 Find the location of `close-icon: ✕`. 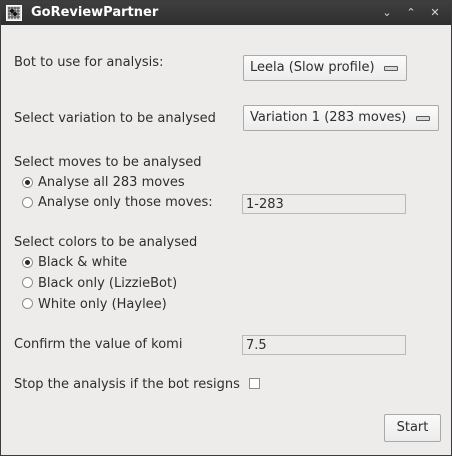

close-icon: ✕ is located at coordinates (435, 12).